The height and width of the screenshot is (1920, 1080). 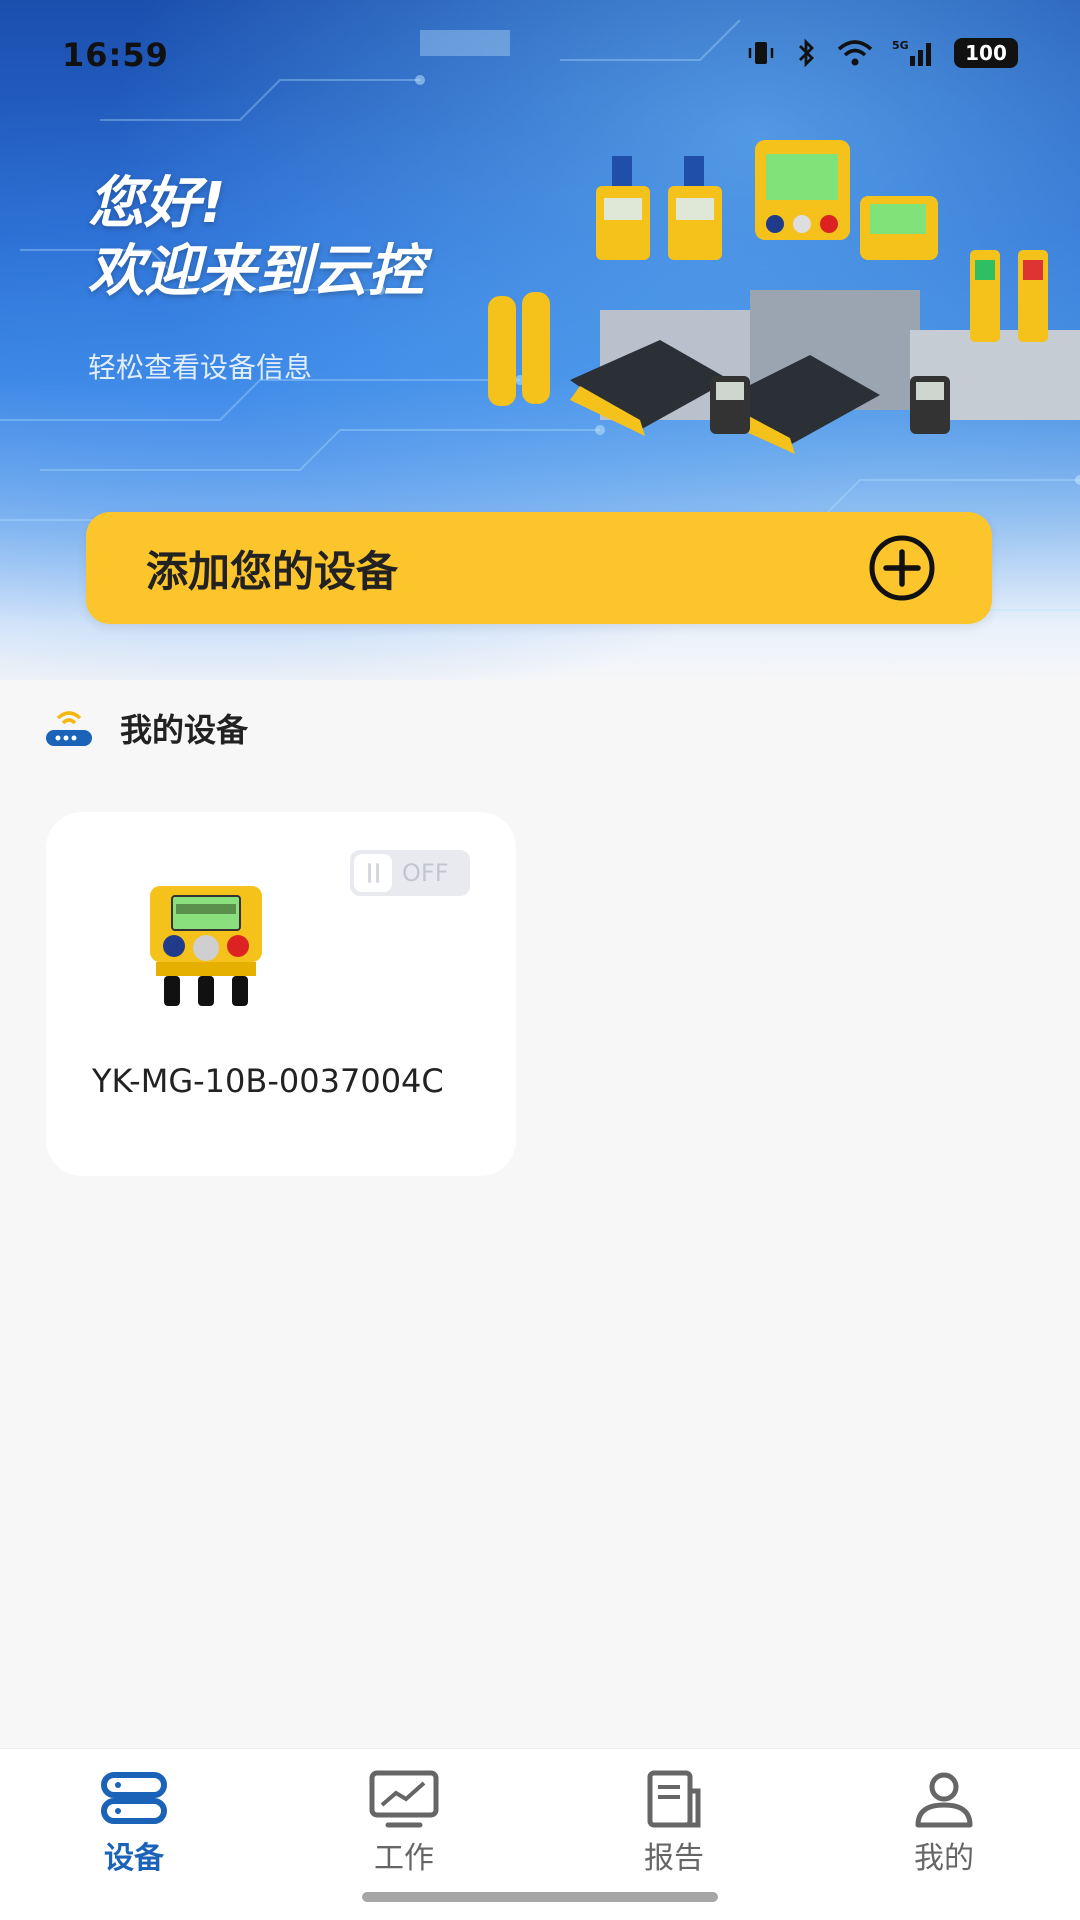 I want to click on router-wifi-icon, so click(x=69, y=728).